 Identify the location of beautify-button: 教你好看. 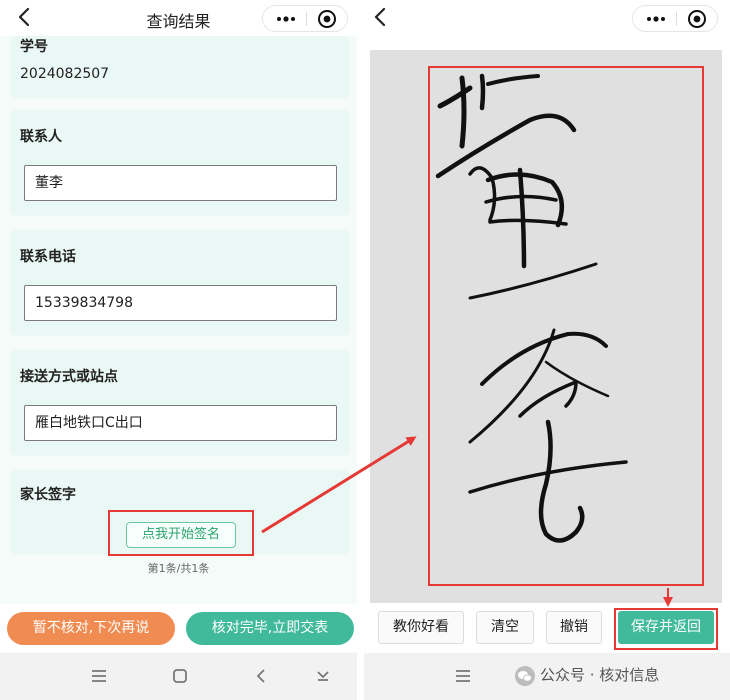
(421, 627).